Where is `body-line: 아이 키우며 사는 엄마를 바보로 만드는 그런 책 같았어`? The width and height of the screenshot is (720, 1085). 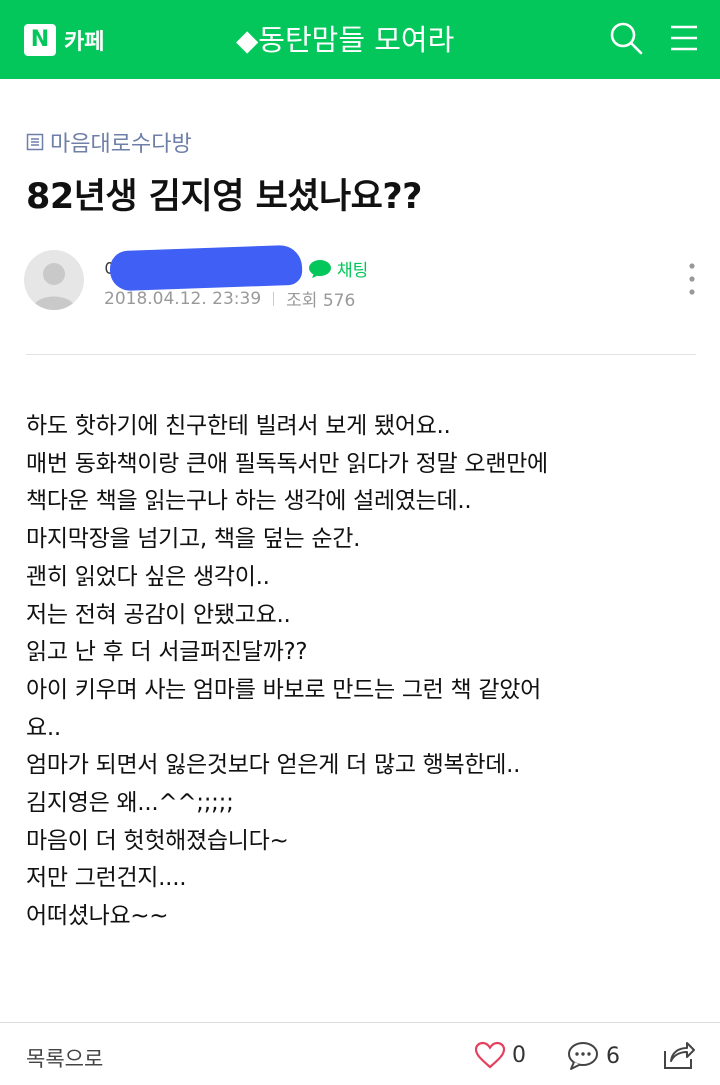
body-line: 아이 키우며 사는 엄마를 바보로 만드는 그런 책 같았어 is located at coordinates (284, 689).